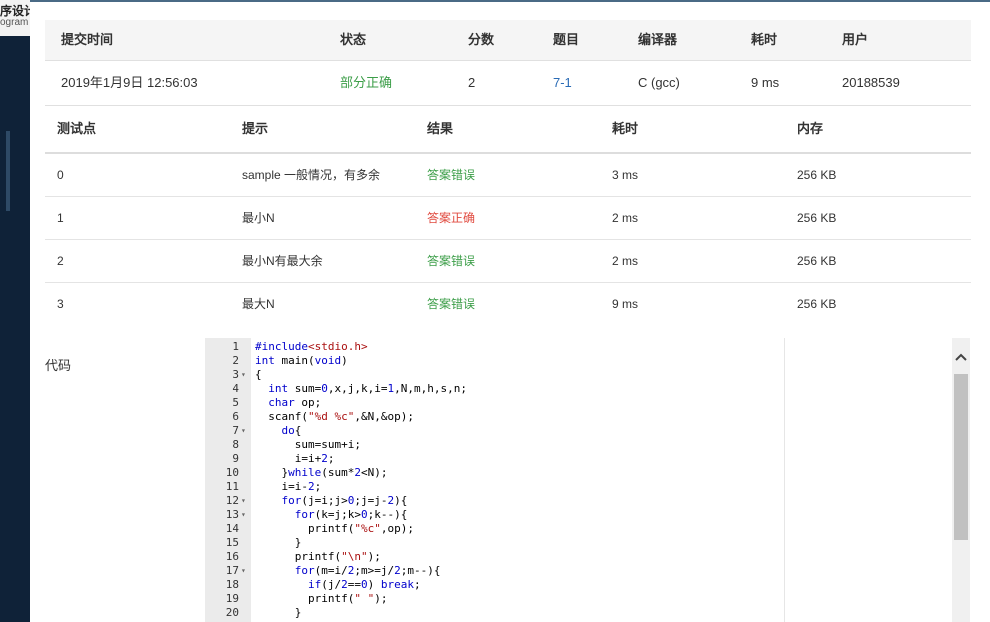 The image size is (990, 622). I want to click on line-number: 5, so click(235, 402).